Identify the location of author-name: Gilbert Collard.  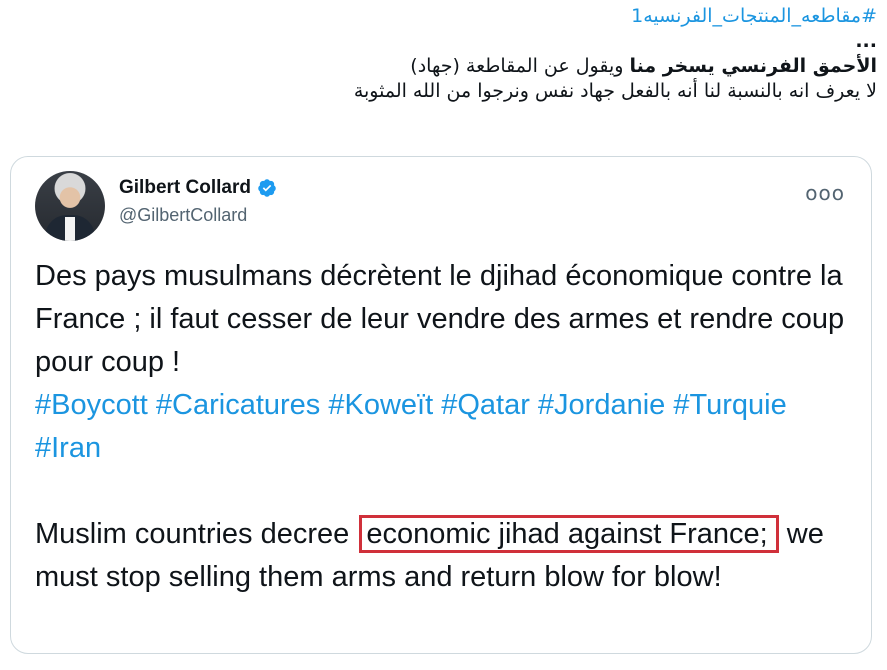
(185, 188).